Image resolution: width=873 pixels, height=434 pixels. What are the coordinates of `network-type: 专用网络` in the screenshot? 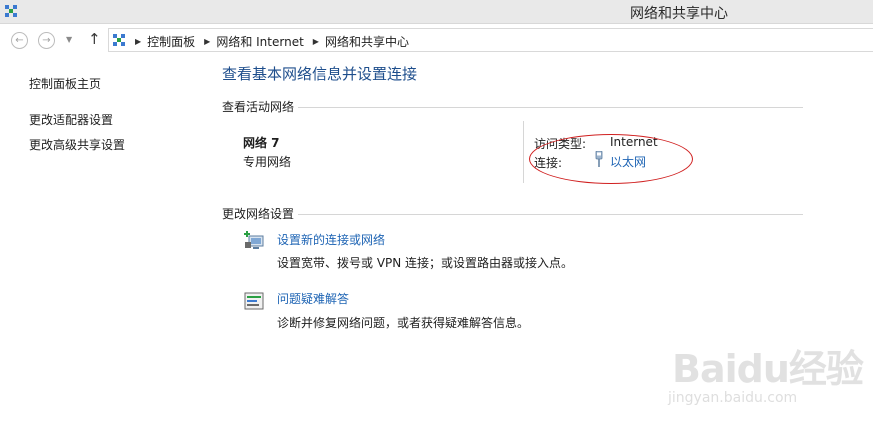 It's located at (267, 162).